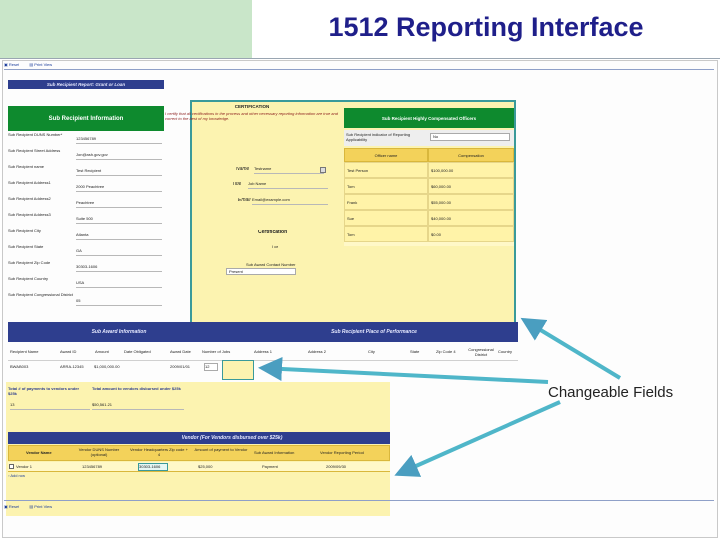  I want to click on callout-arrows, so click(440, 397).